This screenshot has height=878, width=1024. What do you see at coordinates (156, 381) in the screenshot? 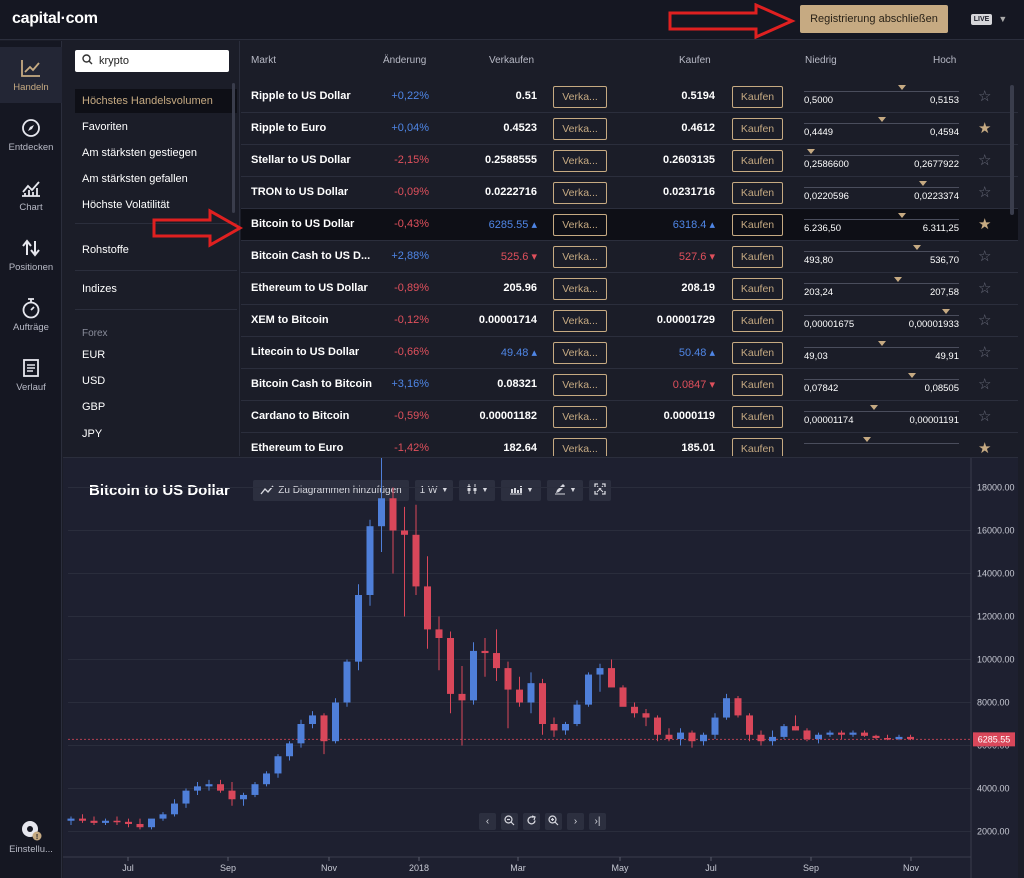
I see `forex-usd: USD` at bounding box center [156, 381].